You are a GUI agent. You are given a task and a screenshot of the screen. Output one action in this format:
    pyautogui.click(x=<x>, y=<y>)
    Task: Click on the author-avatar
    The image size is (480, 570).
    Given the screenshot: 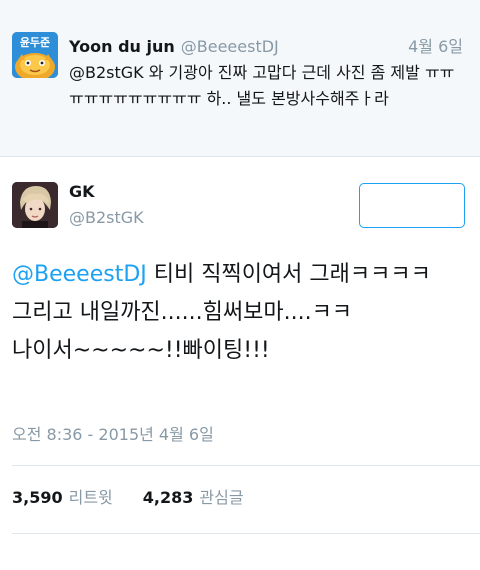 What is the action you would take?
    pyautogui.click(x=35, y=205)
    